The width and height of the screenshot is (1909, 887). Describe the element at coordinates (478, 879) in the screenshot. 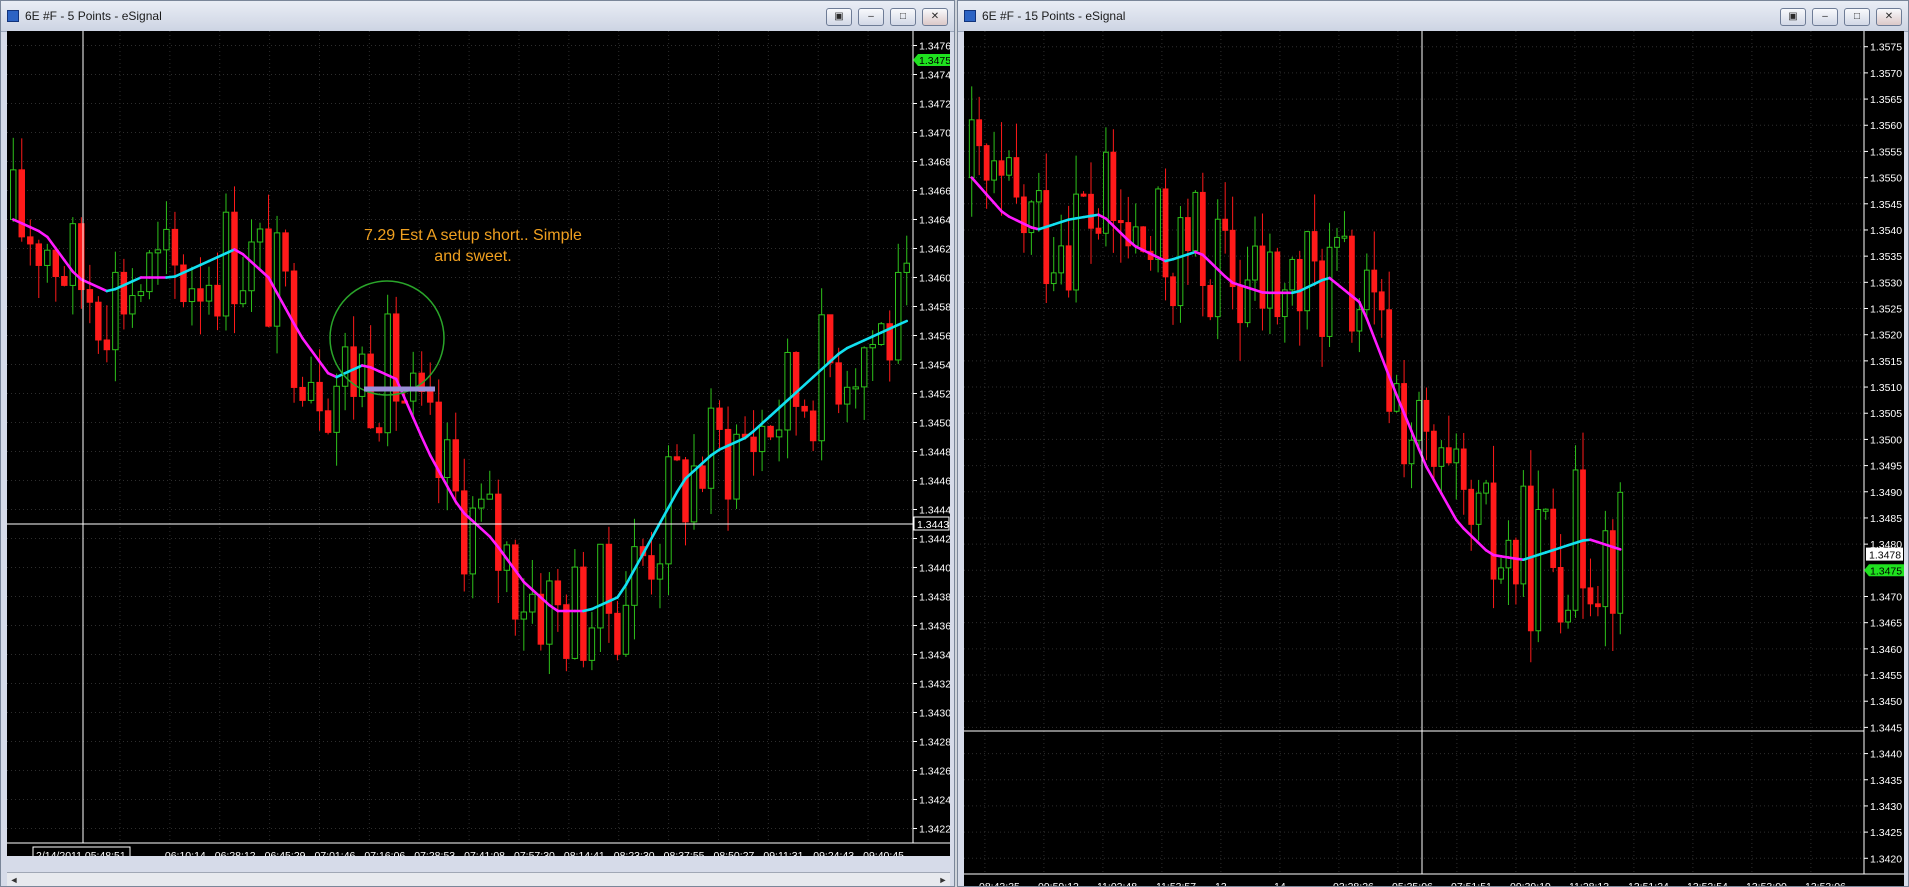

I see `horizontal-scrollbar: ◄ ►` at that location.